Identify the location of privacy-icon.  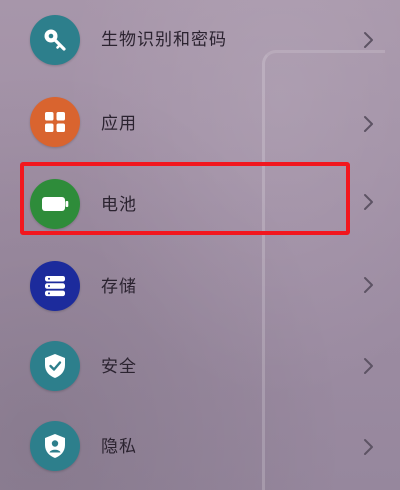
(55, 446).